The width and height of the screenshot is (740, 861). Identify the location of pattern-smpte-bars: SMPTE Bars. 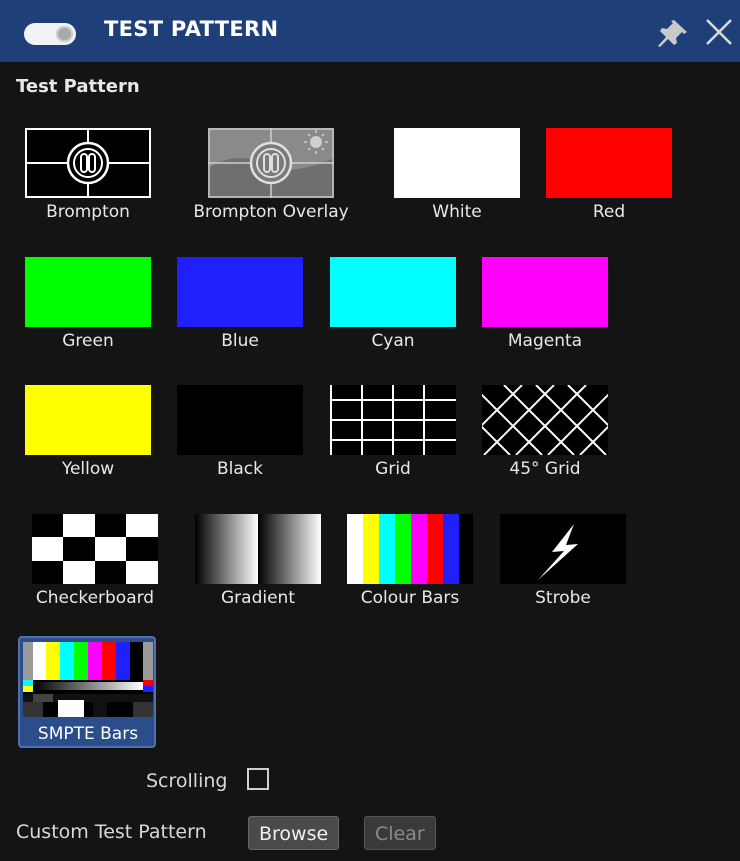
(87, 692).